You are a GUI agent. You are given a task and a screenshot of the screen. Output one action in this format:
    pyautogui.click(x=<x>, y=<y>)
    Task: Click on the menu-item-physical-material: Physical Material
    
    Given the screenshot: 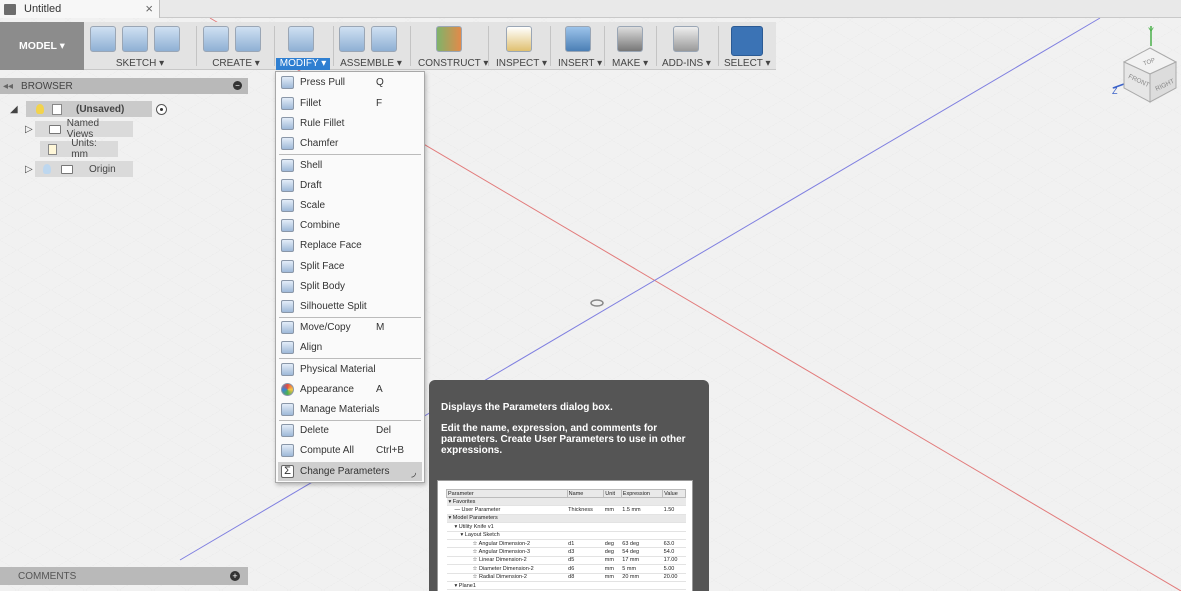 What is the action you would take?
    pyautogui.click(x=350, y=369)
    